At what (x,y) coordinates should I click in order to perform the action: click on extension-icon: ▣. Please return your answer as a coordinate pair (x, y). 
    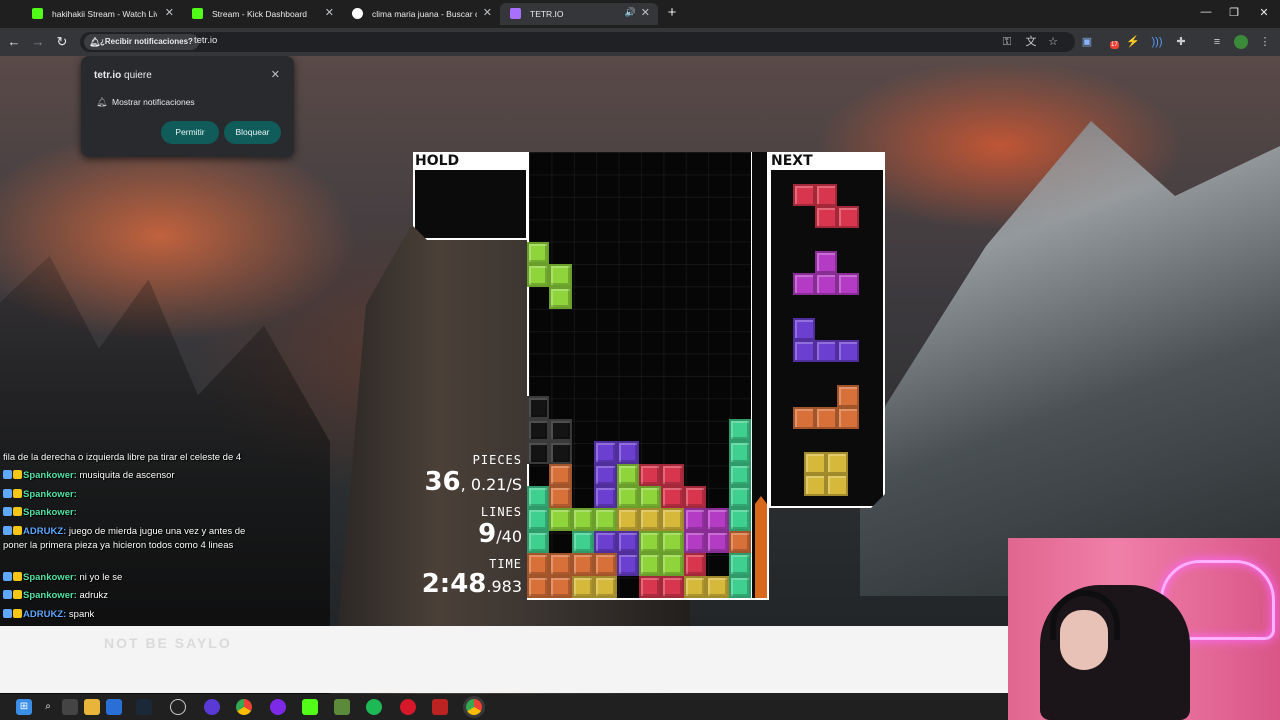
    Looking at the image, I should click on (1087, 42).